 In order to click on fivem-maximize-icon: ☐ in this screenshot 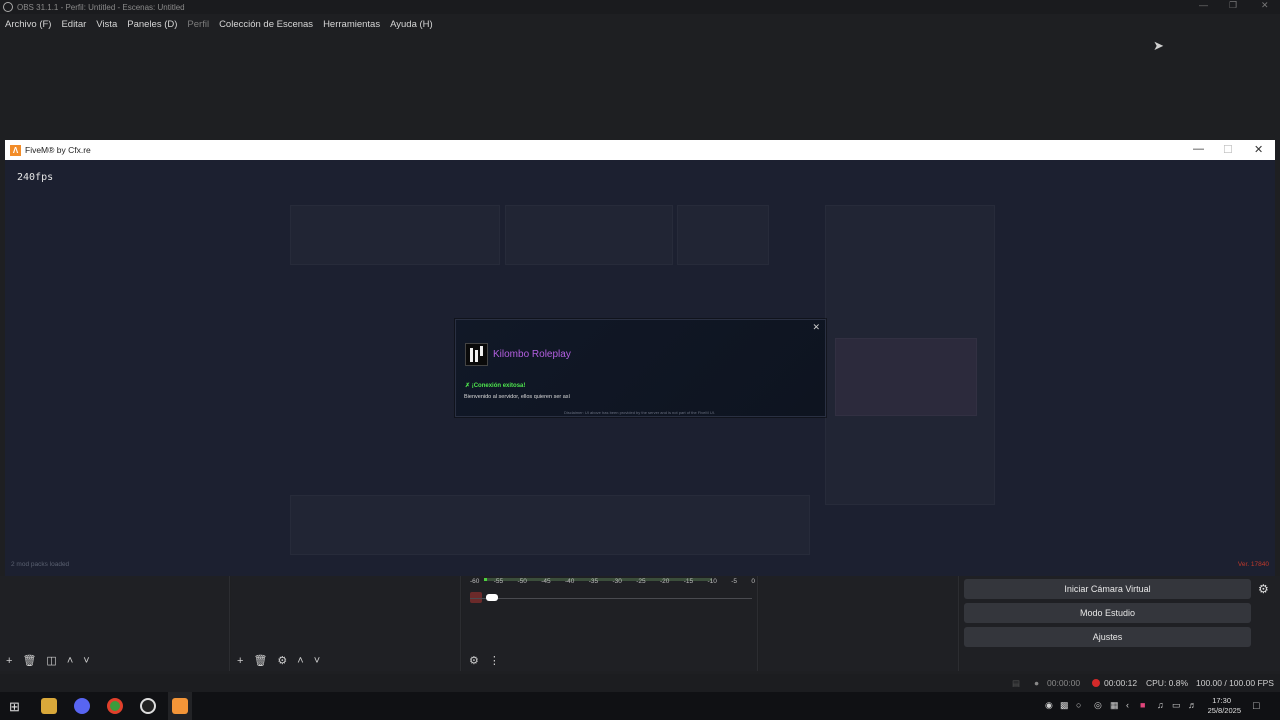, I will do `click(1228, 149)`.